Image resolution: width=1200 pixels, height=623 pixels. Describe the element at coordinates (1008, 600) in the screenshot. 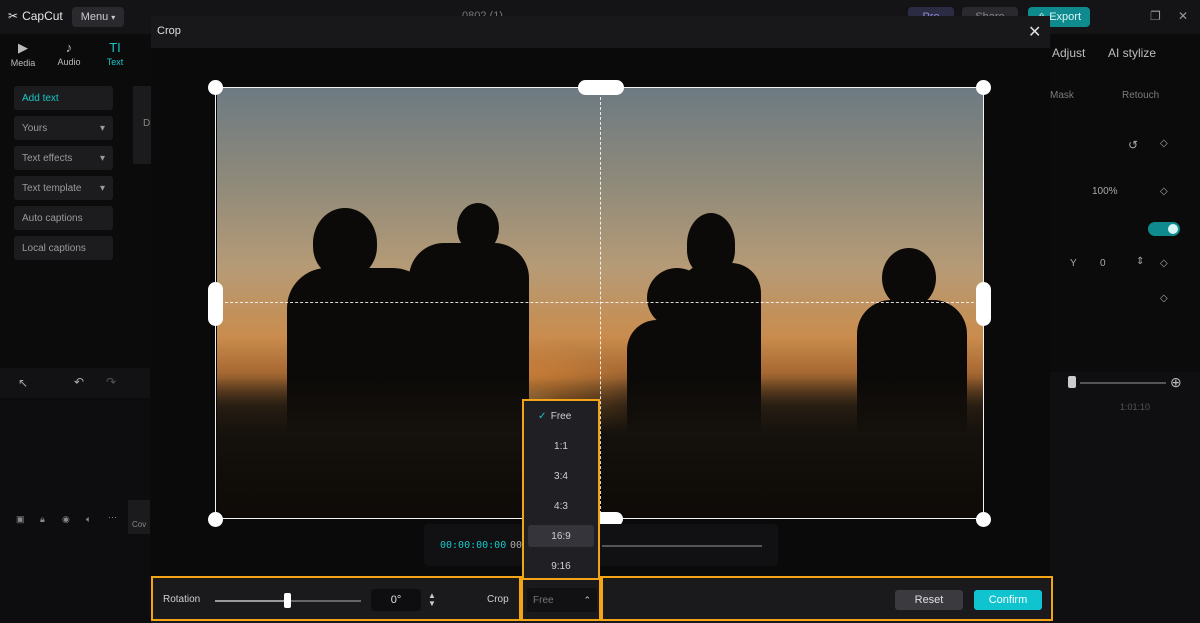

I see `confirm-button: Confirm` at that location.